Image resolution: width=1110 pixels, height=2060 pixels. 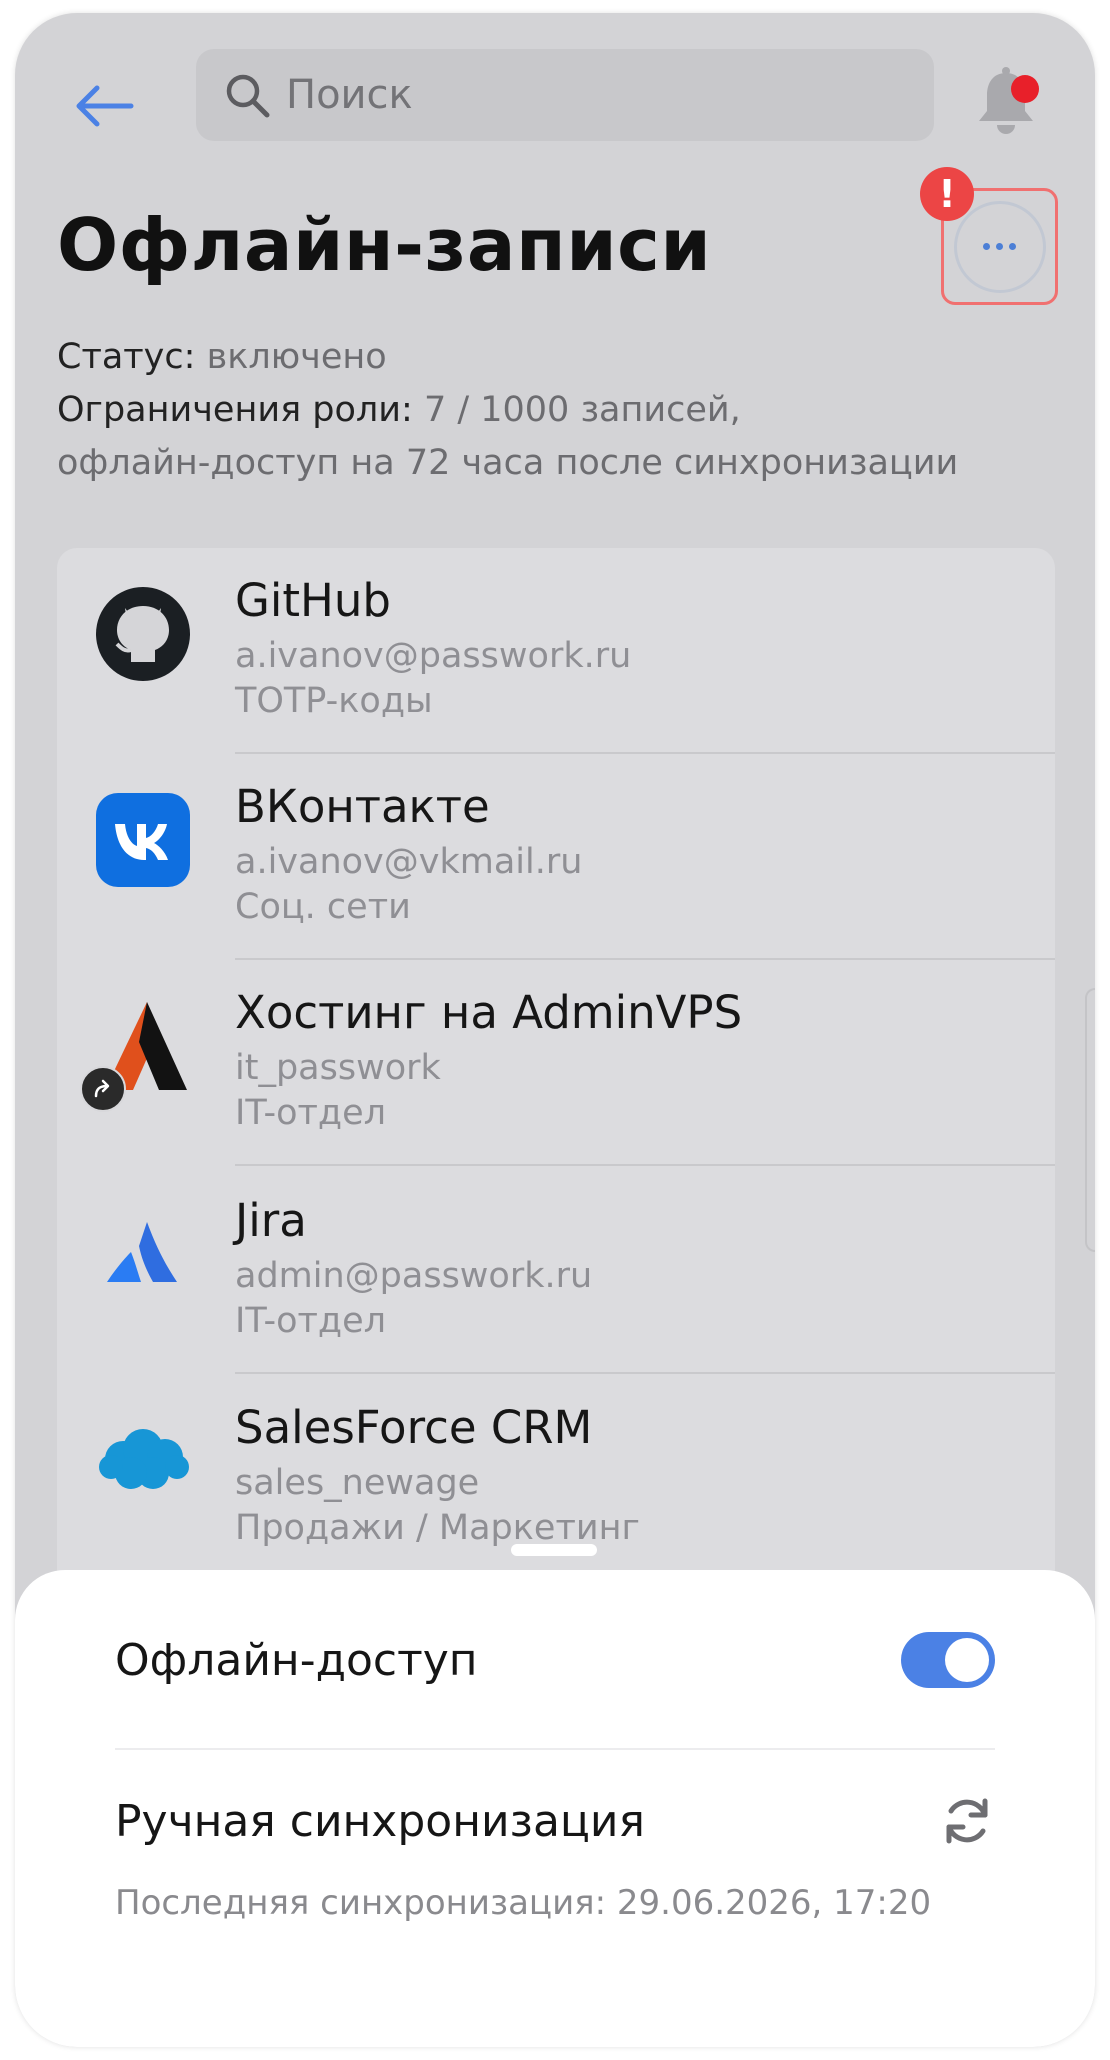 What do you see at coordinates (556, 1063) in the screenshot?
I see `list-item: Хостинг на AdminVPS it_passwork IT-отдел` at bounding box center [556, 1063].